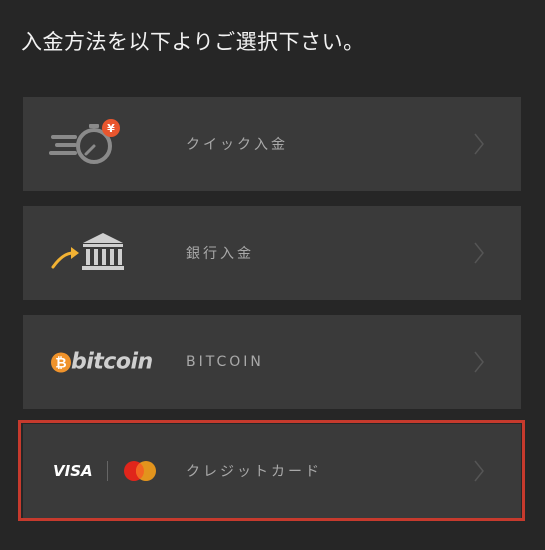 The image size is (545, 550). Describe the element at coordinates (89, 253) in the screenshot. I see `bank-arrow-icon` at that location.